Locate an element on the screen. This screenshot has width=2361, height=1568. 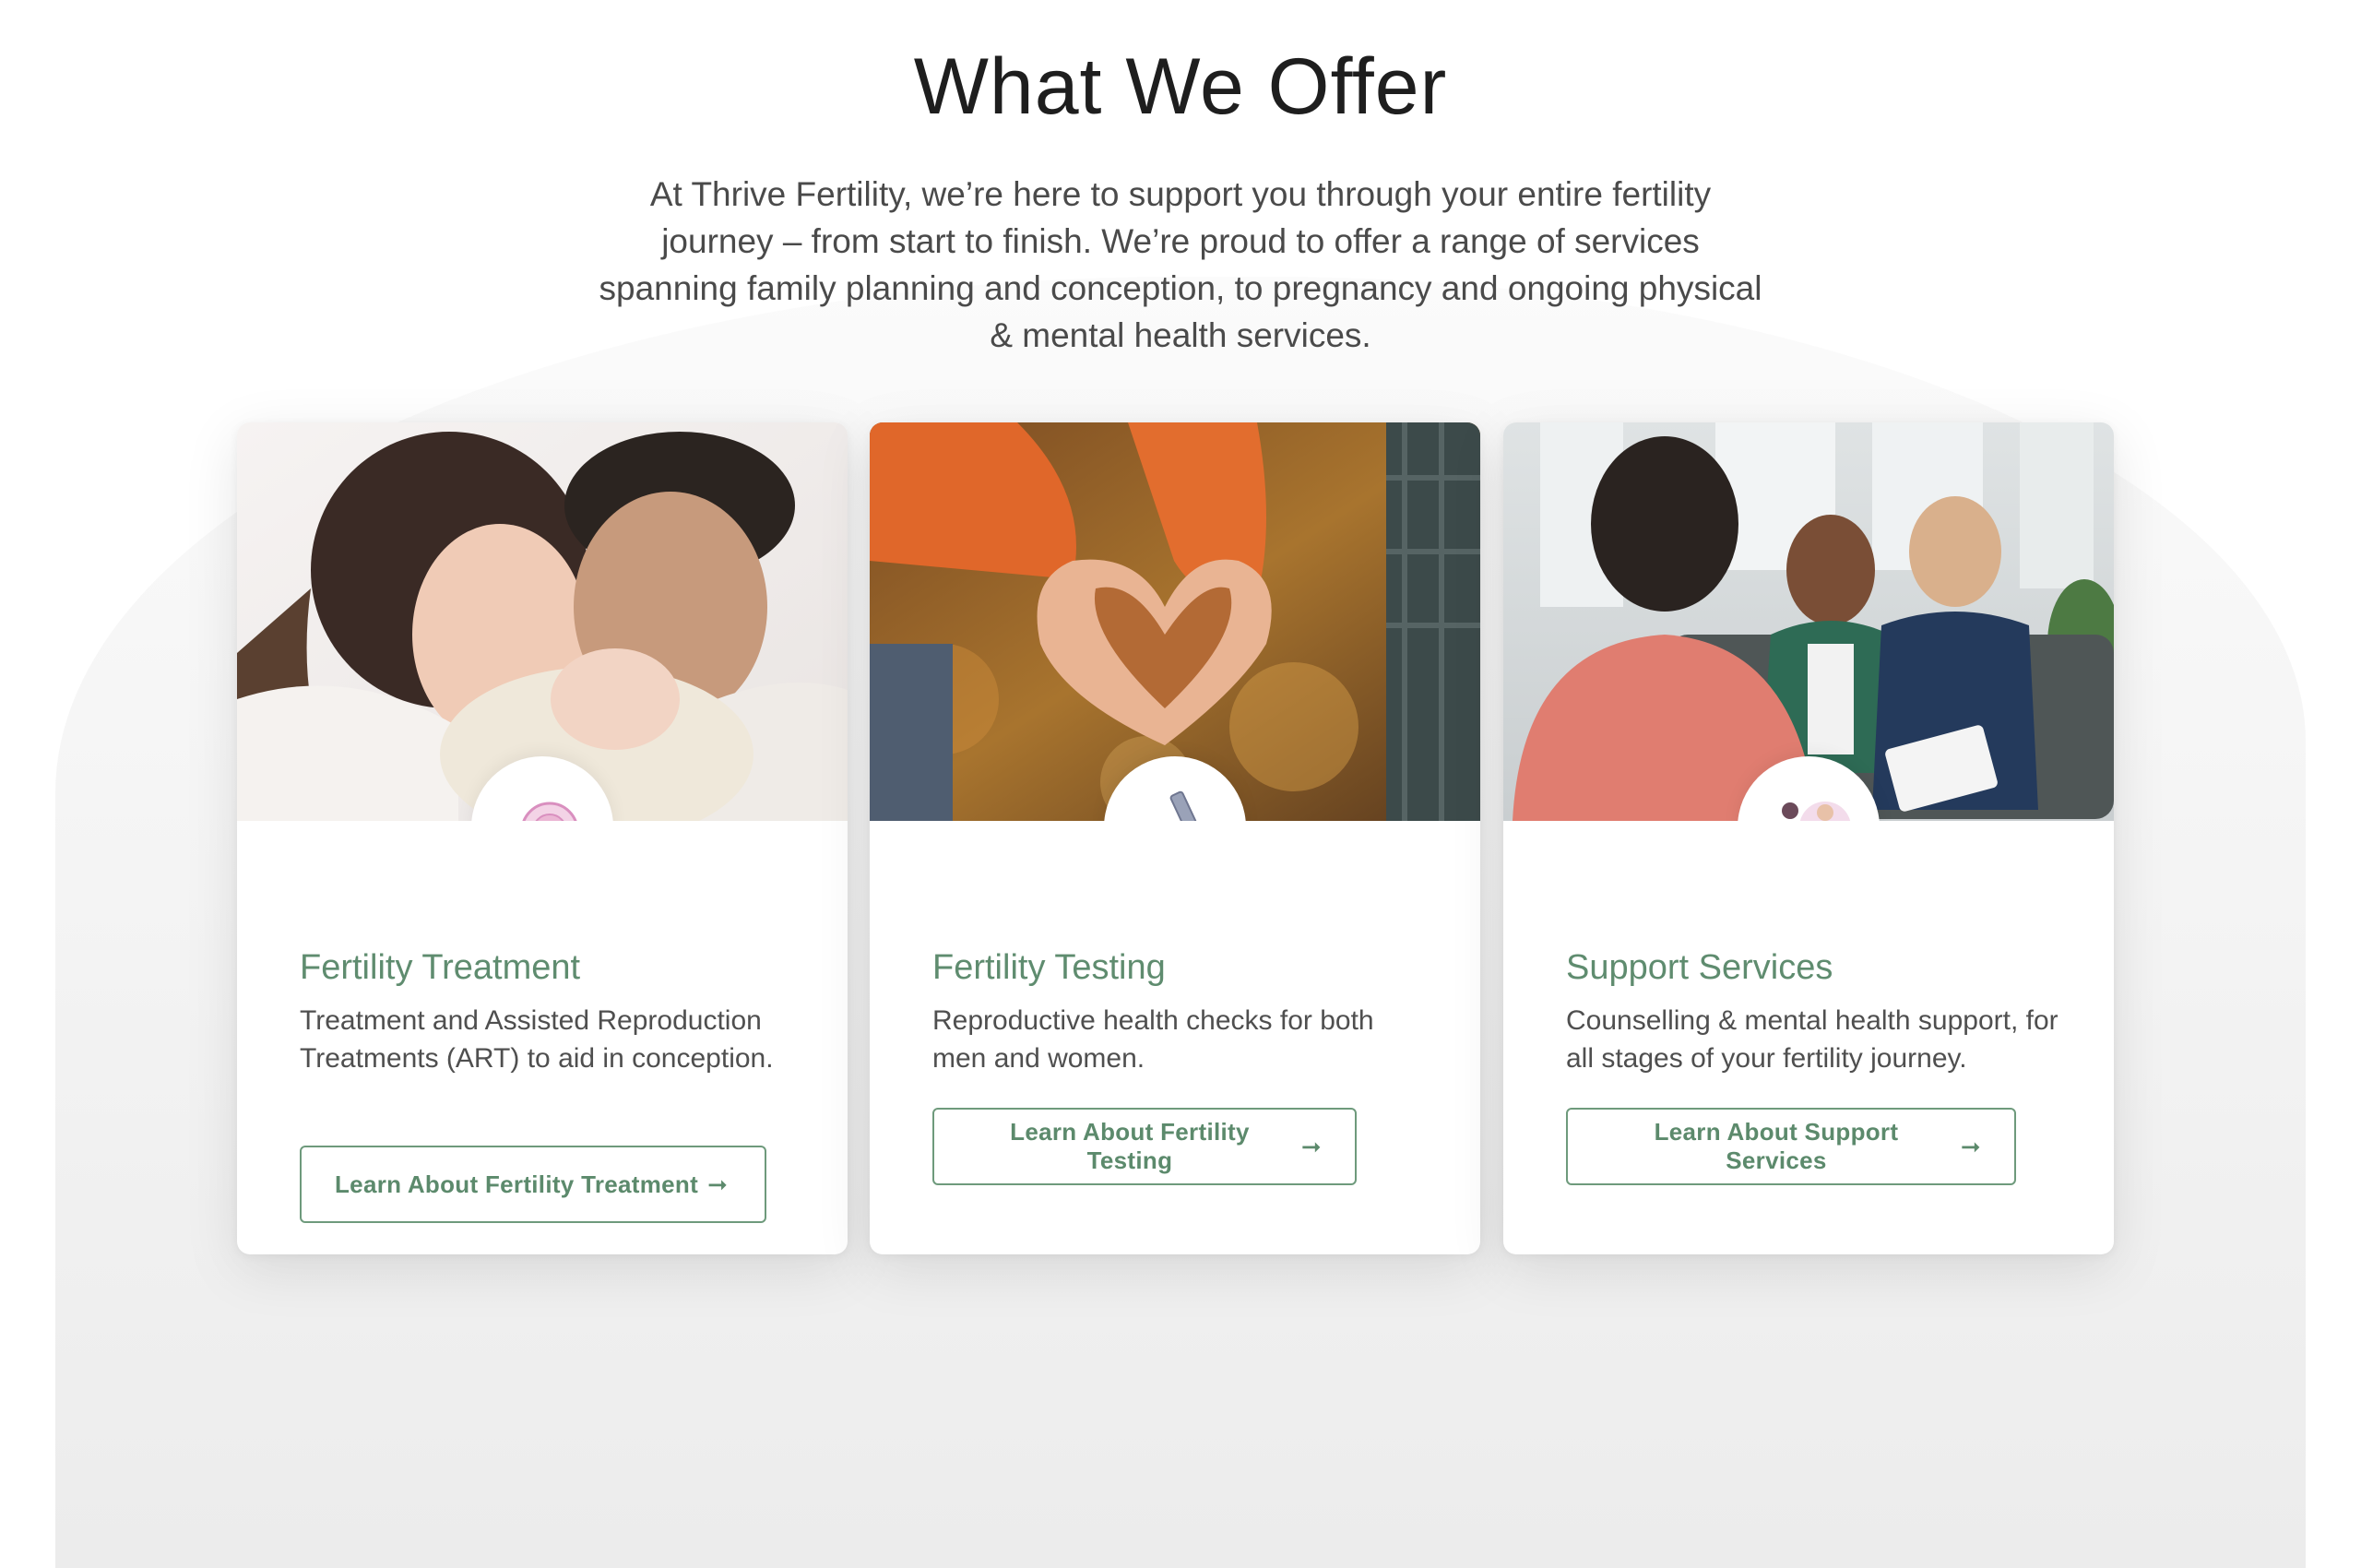
button-label: Learn About Fertility Treatment is located at coordinates (517, 1184).